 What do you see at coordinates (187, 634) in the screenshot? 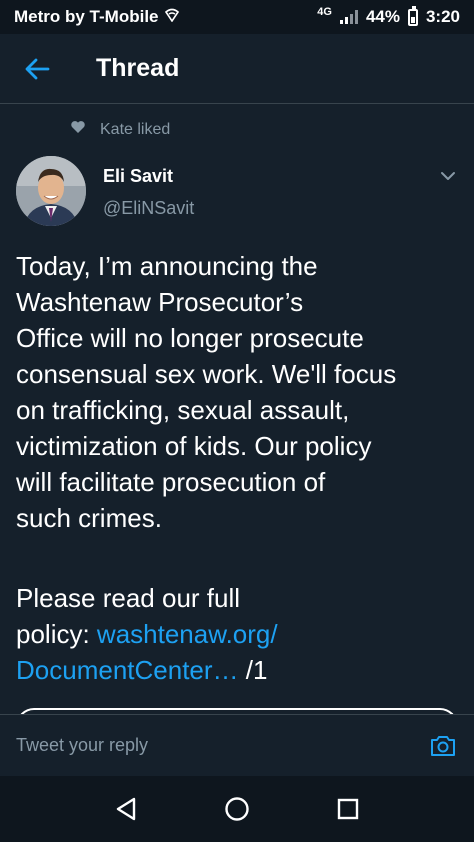
I see `policy-link-part1: washtenaw.org/` at bounding box center [187, 634].